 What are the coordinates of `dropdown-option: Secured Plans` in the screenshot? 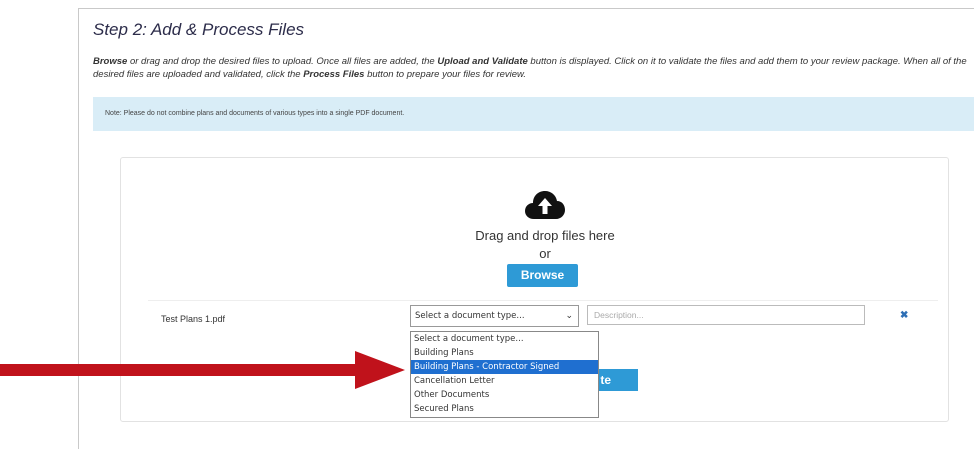 It's located at (504, 409).